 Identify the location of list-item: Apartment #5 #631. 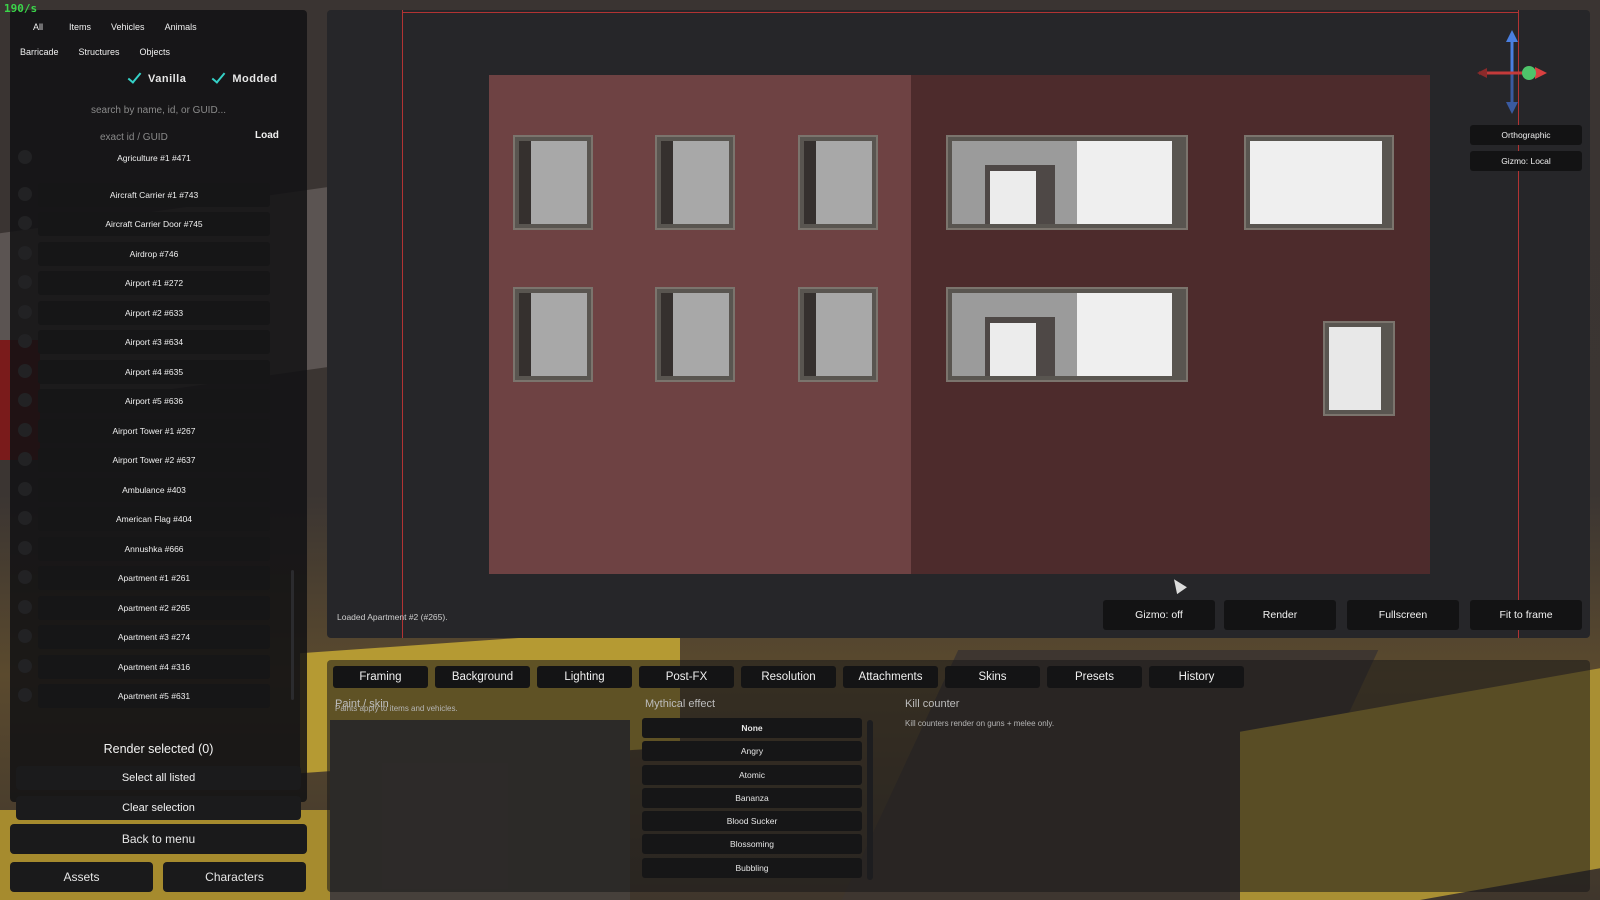
(158, 696).